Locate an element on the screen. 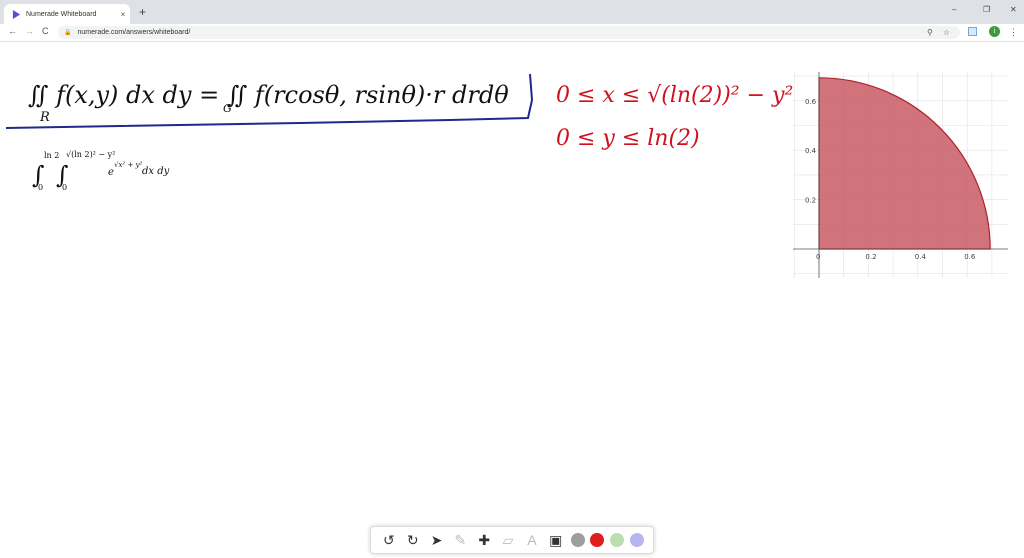  zoom-icon: ⚲ is located at coordinates (930, 32).